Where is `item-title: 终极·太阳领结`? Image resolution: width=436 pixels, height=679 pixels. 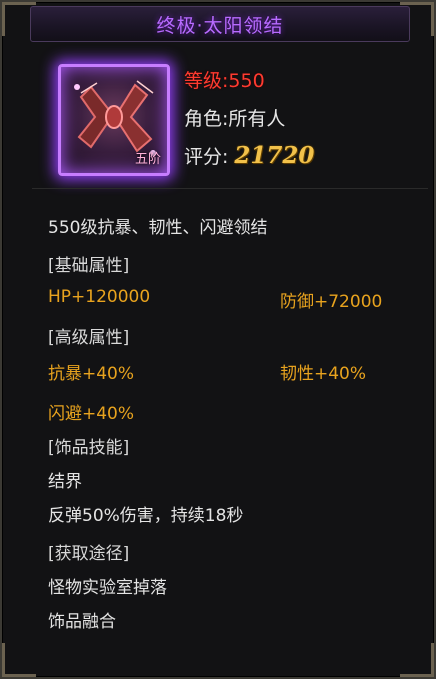 item-title: 终极·太阳领结 is located at coordinates (220, 25).